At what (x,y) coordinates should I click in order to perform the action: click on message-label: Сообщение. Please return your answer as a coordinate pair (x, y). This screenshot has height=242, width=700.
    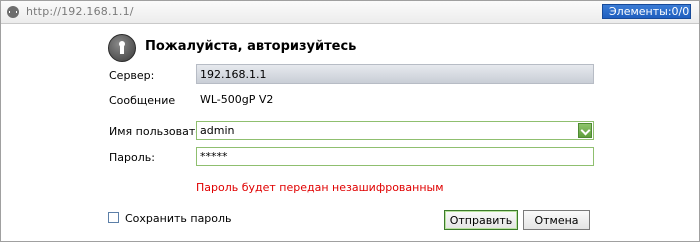
    Looking at the image, I should click on (142, 100).